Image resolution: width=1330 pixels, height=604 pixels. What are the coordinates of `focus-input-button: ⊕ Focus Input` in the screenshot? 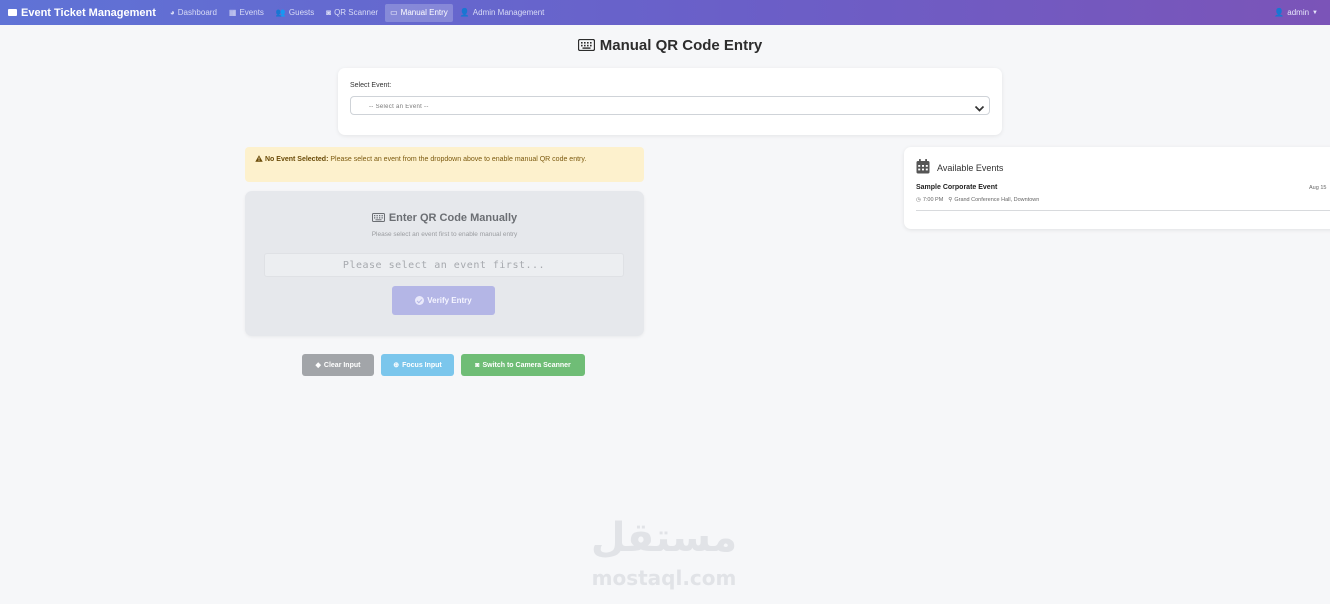 It's located at (417, 365).